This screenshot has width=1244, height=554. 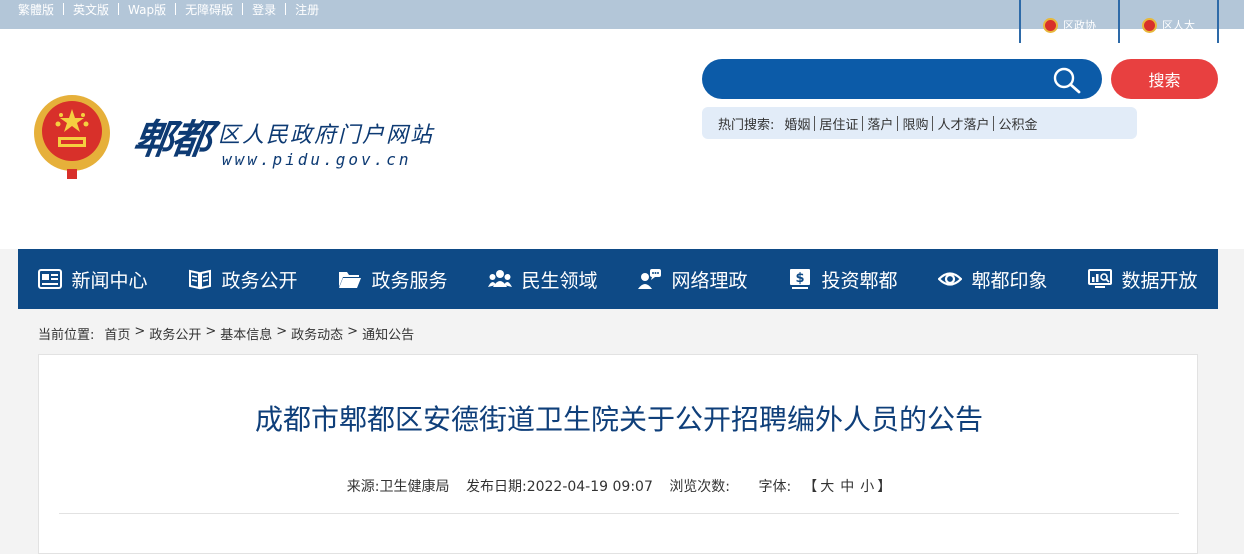 I want to click on hot-search-label: 热门搜索:, so click(x=746, y=125).